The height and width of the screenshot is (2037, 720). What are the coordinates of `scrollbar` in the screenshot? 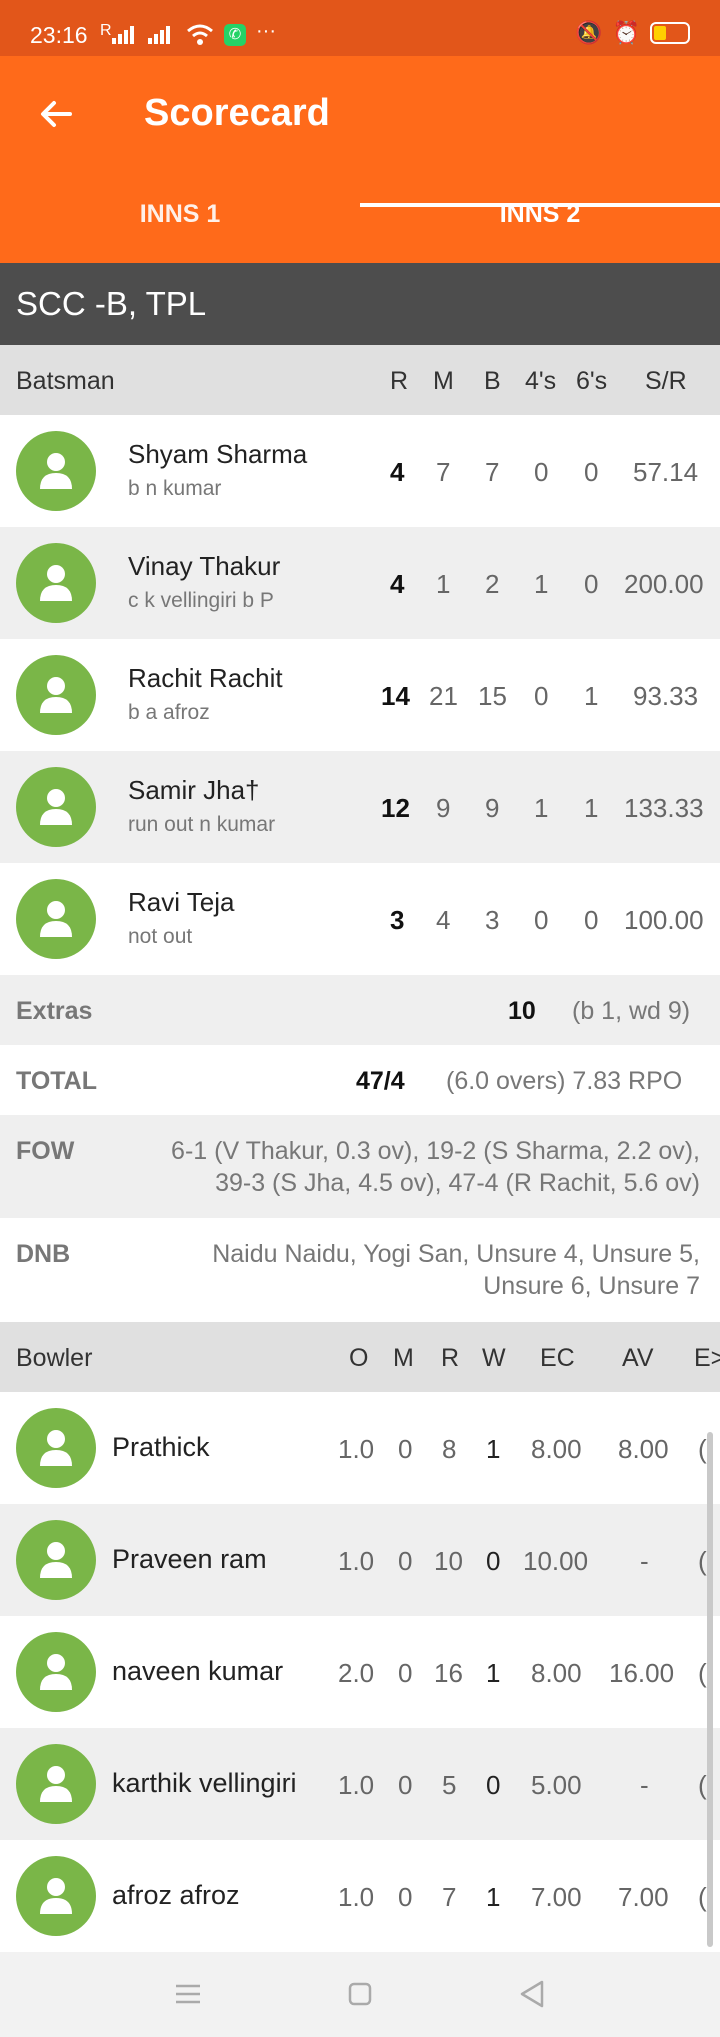 It's located at (710, 1689).